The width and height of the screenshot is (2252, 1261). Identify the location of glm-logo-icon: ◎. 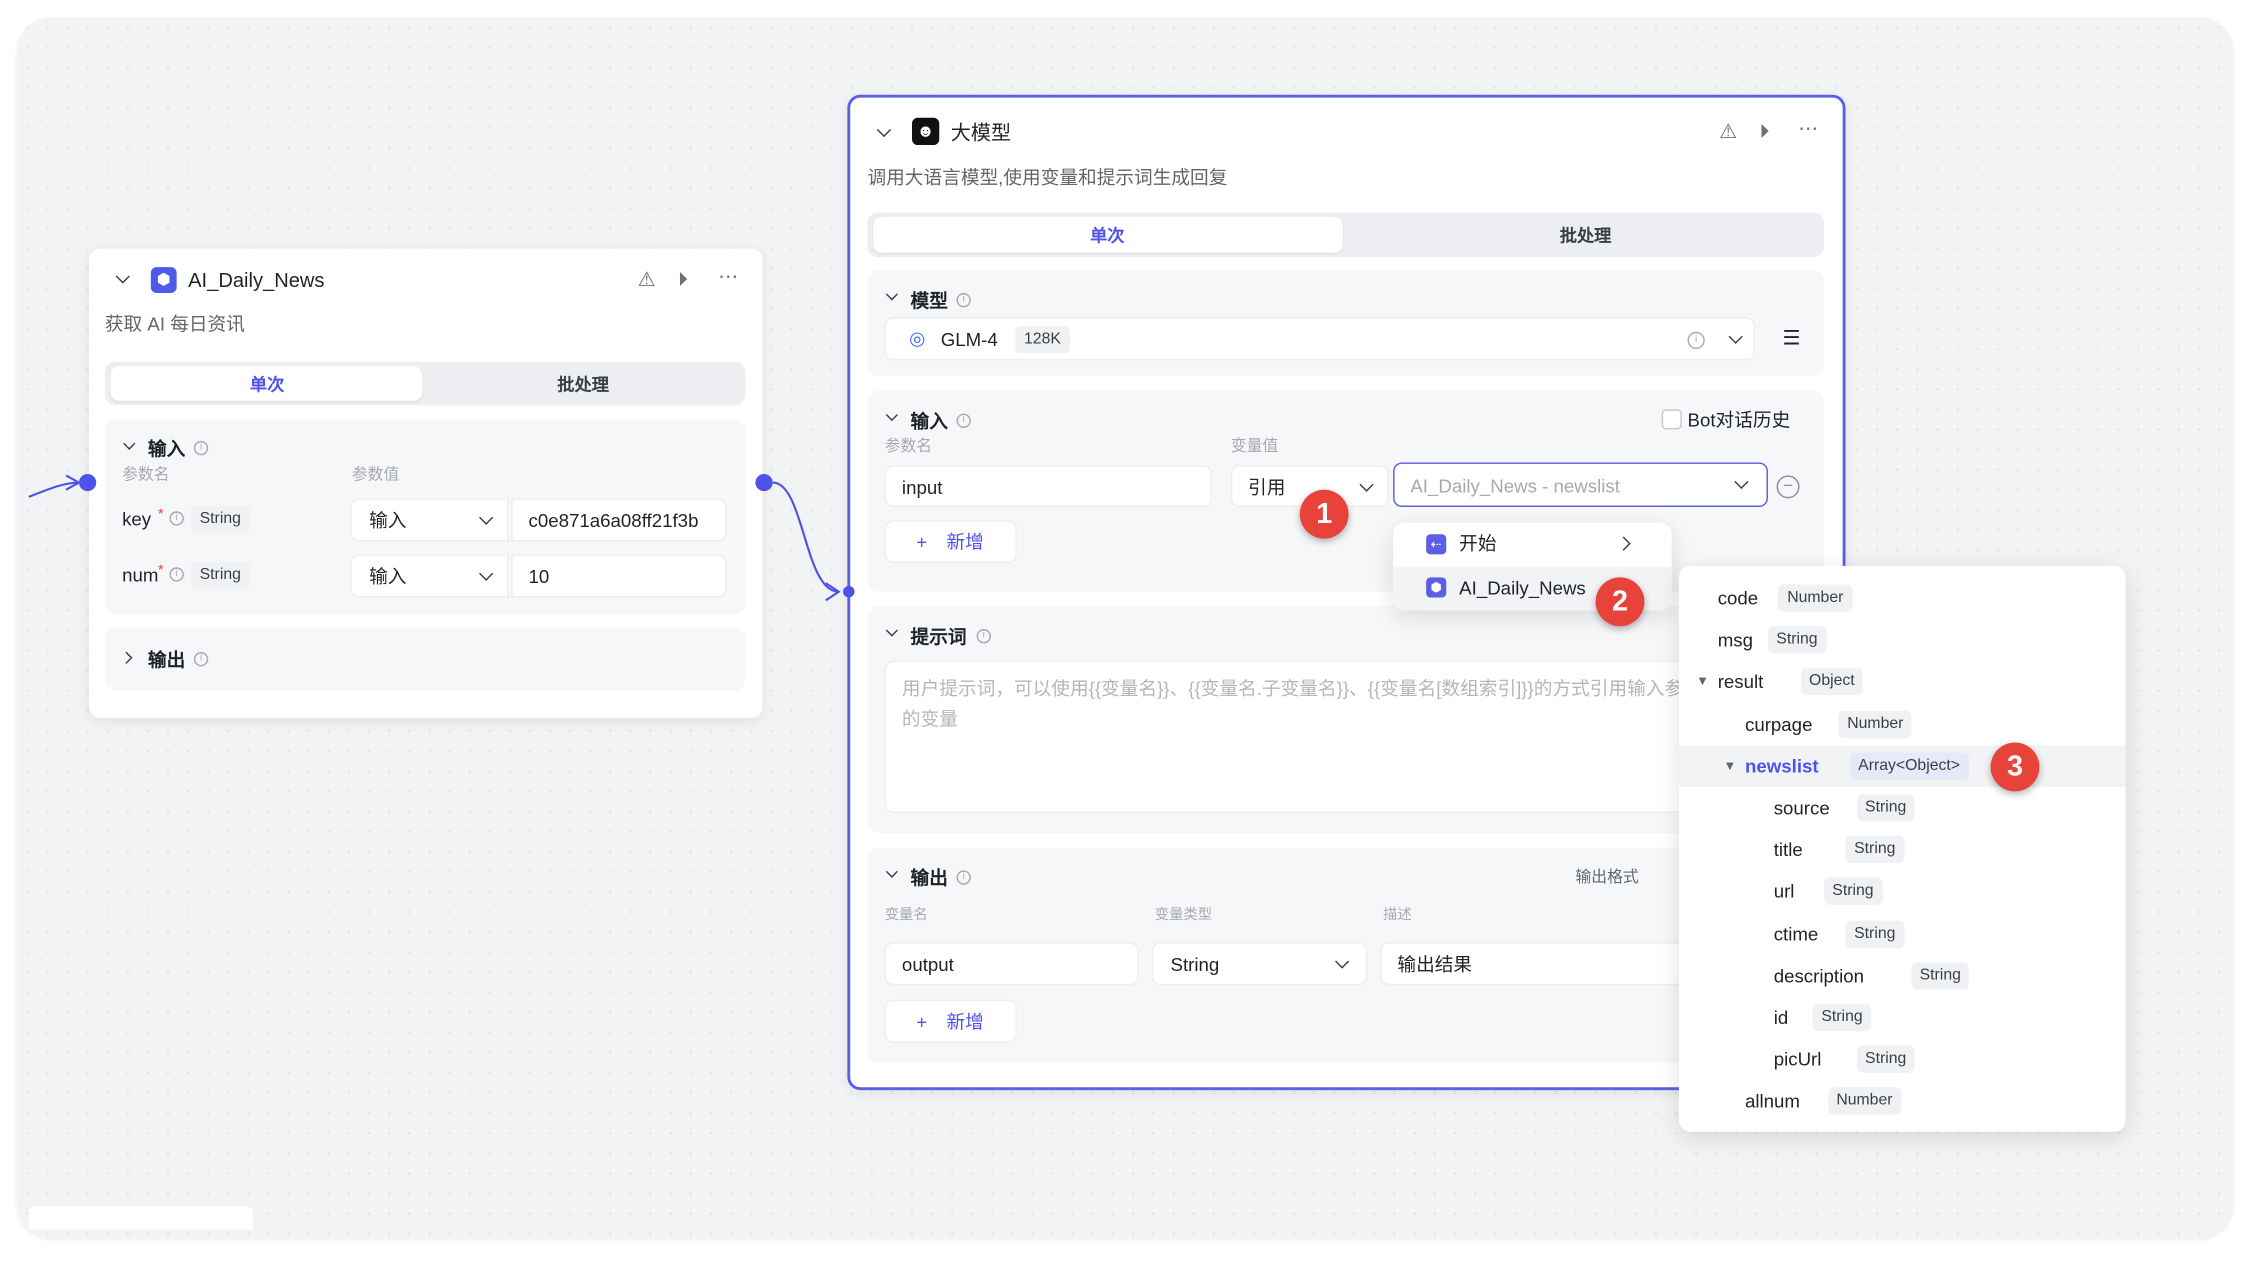
(917, 338).